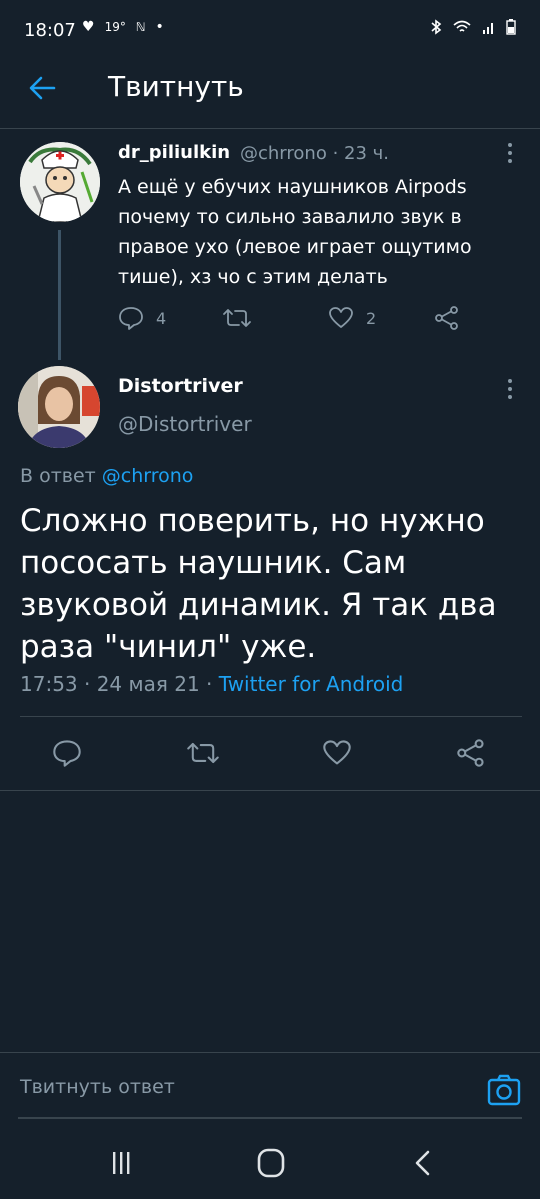 Image resolution: width=540 pixels, height=1199 pixels. Describe the element at coordinates (115, 27) in the screenshot. I see `weather-temp: 19°` at that location.